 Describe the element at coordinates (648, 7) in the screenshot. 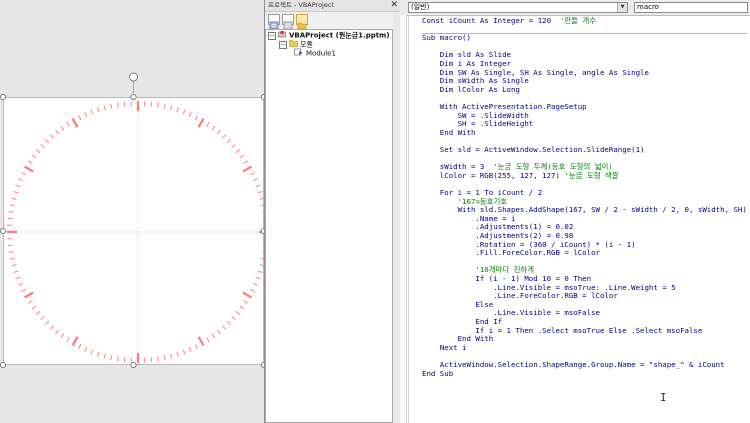

I see `procedure-combobox-value: macro` at that location.